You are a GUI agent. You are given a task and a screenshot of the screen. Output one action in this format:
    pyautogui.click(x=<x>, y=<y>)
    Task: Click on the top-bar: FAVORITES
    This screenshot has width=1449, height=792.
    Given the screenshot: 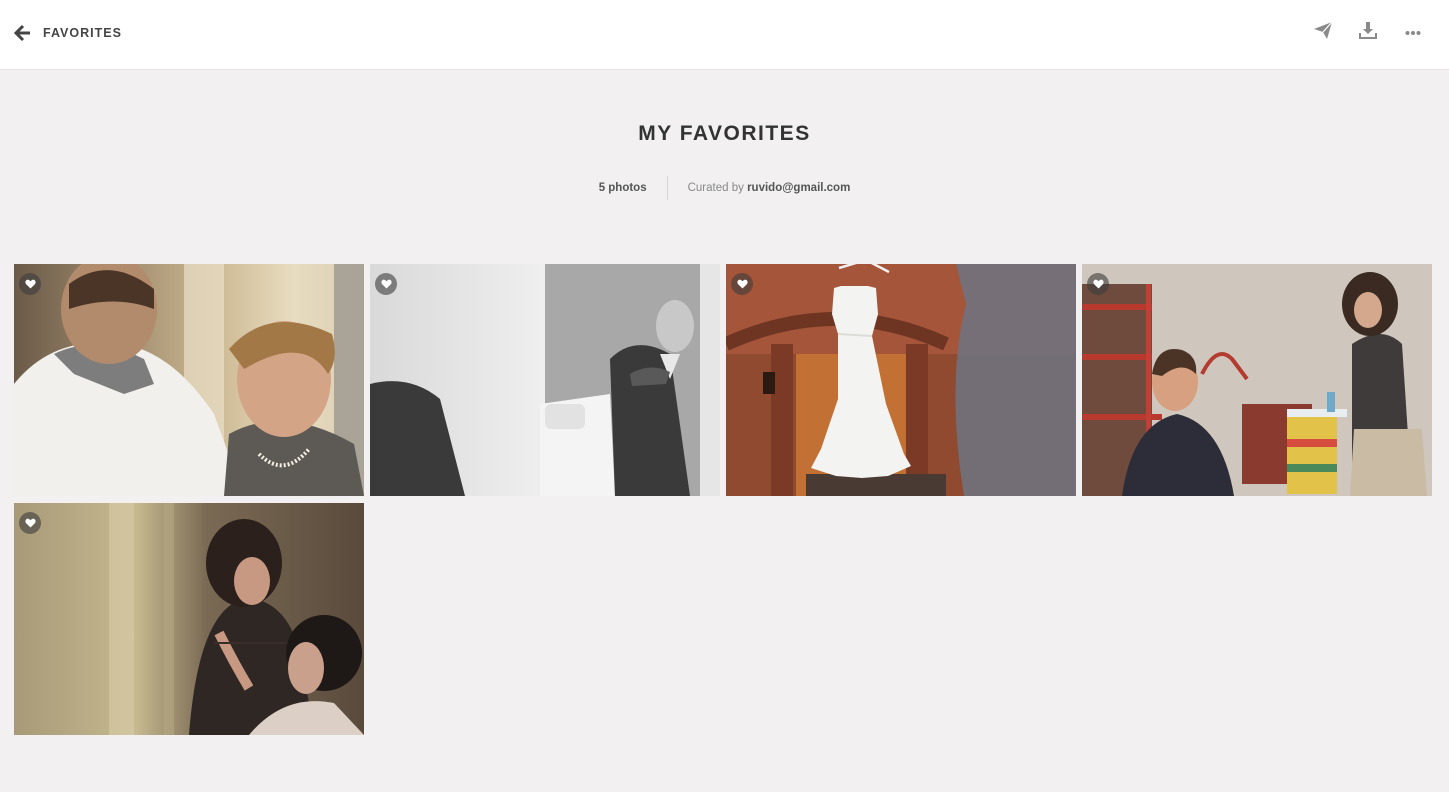 What is the action you would take?
    pyautogui.click(x=724, y=35)
    